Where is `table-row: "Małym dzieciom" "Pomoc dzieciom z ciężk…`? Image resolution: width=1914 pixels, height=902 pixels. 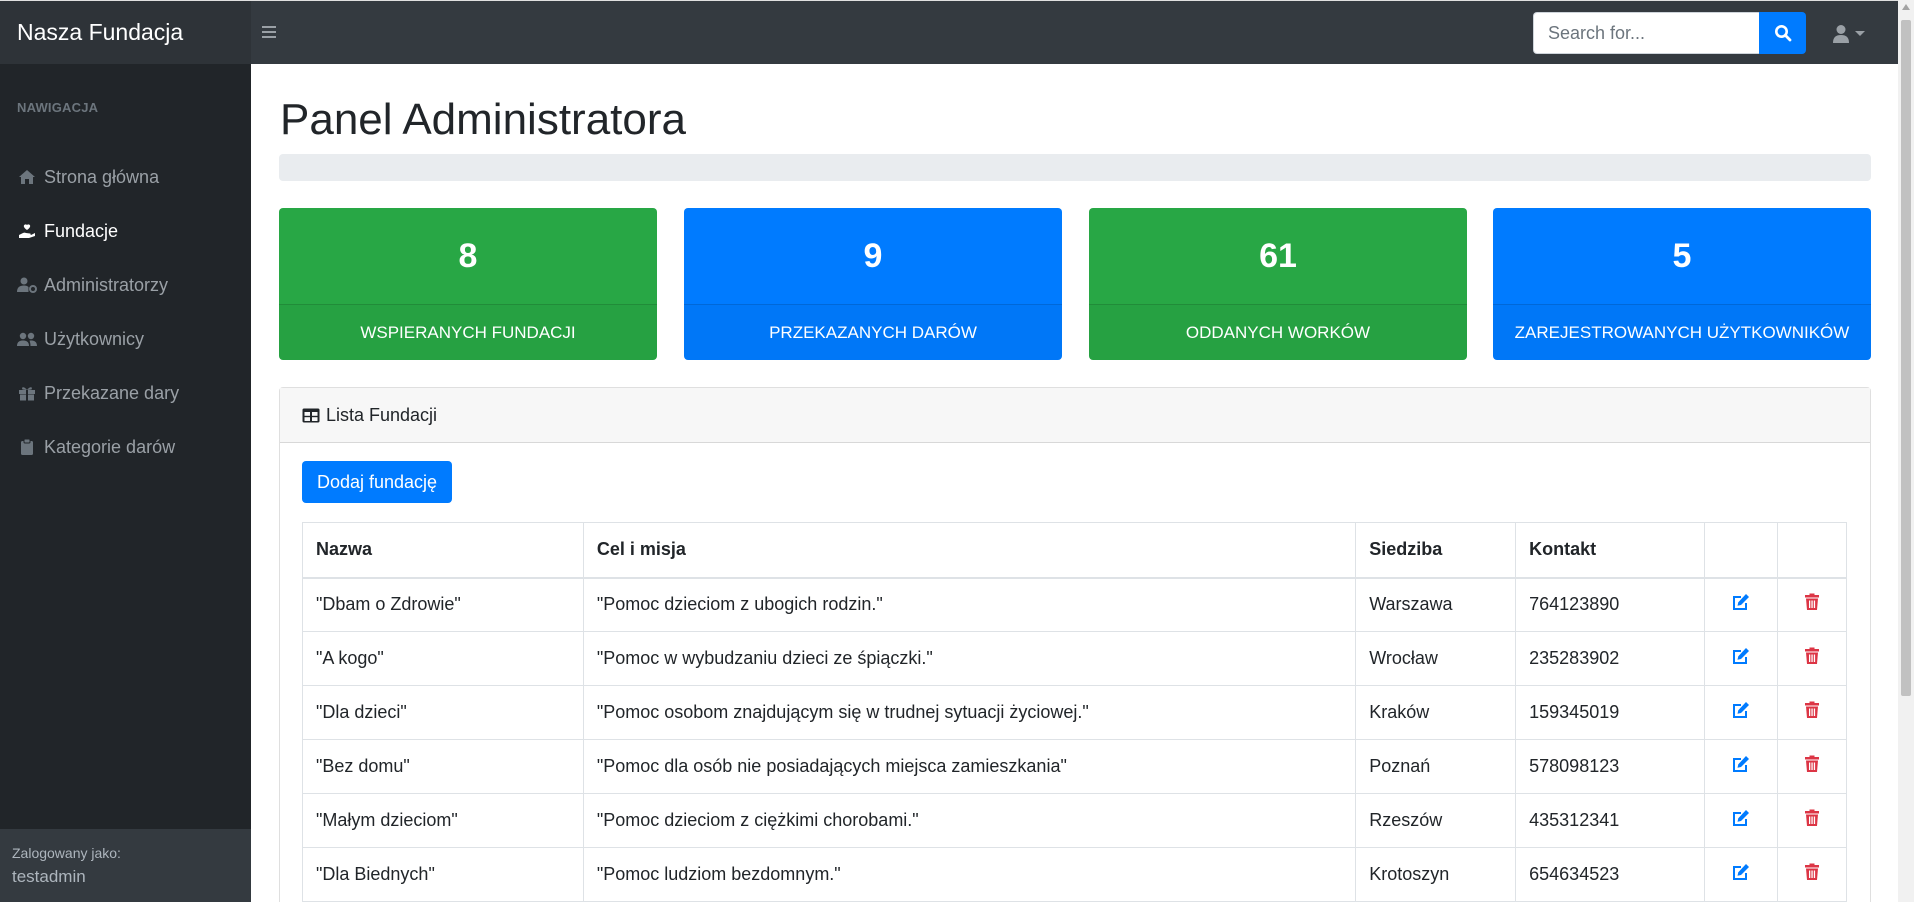 table-row: "Małym dzieciom" "Pomoc dzieciom z ciężk… is located at coordinates (1074, 820).